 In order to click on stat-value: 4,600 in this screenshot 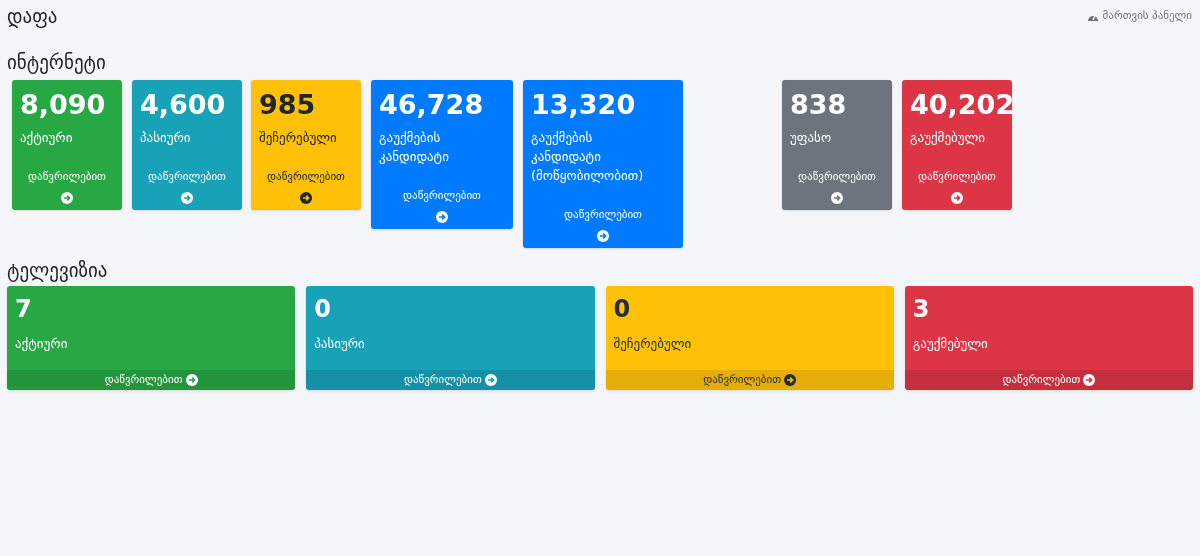, I will do `click(183, 105)`.